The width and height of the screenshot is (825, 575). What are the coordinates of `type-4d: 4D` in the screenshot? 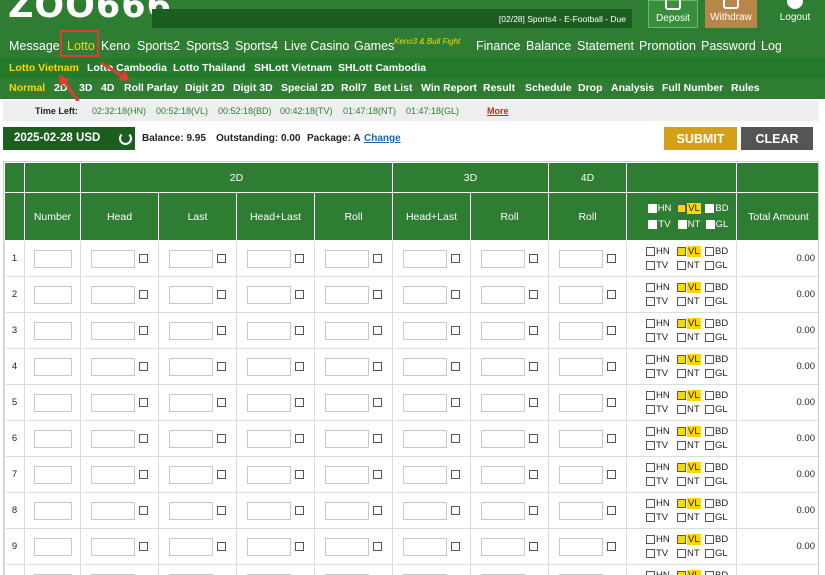 It's located at (107, 88).